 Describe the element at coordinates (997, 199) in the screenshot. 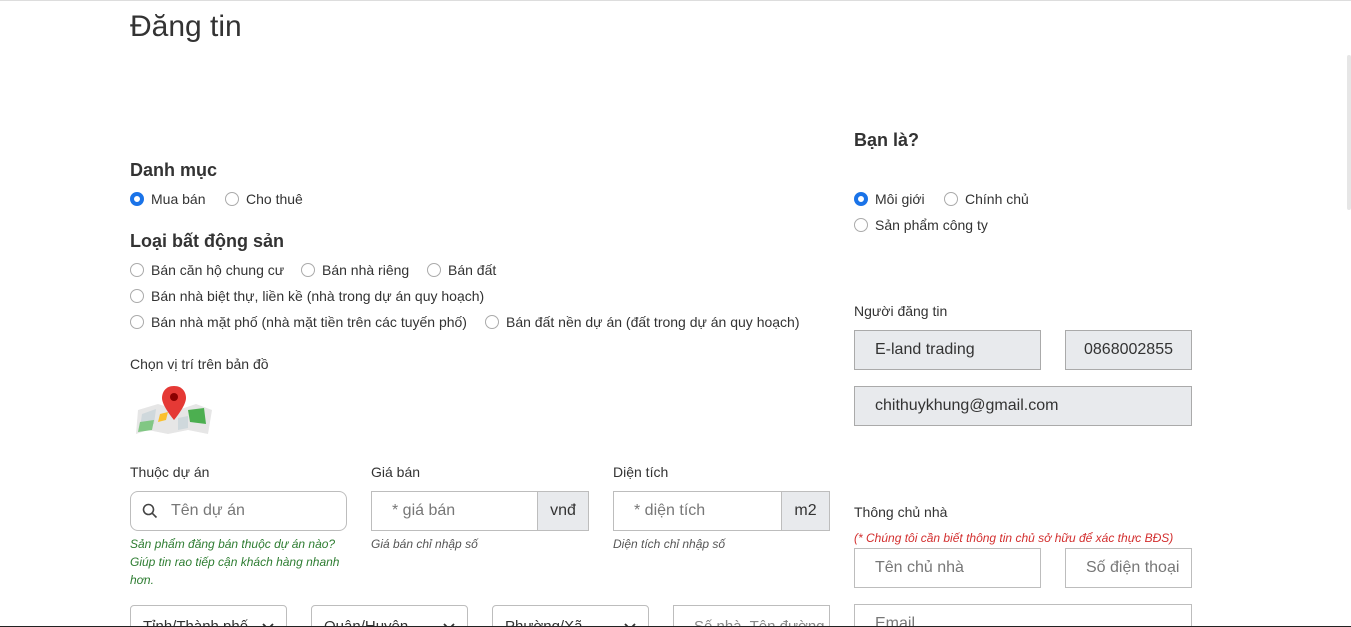

I see `radio-label: Chính chủ` at that location.